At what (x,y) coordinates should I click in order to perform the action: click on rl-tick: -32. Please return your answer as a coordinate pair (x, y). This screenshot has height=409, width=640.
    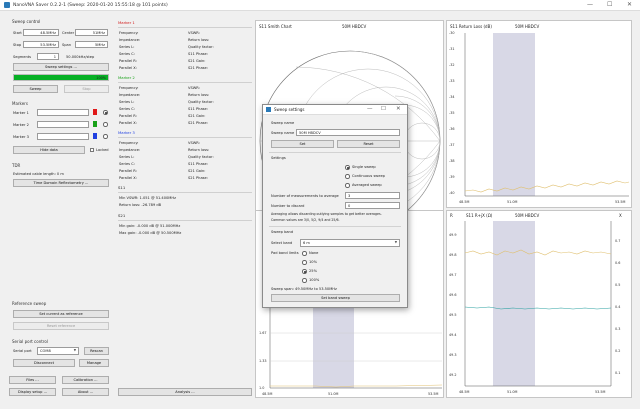
    Looking at the image, I should click on (452, 65).